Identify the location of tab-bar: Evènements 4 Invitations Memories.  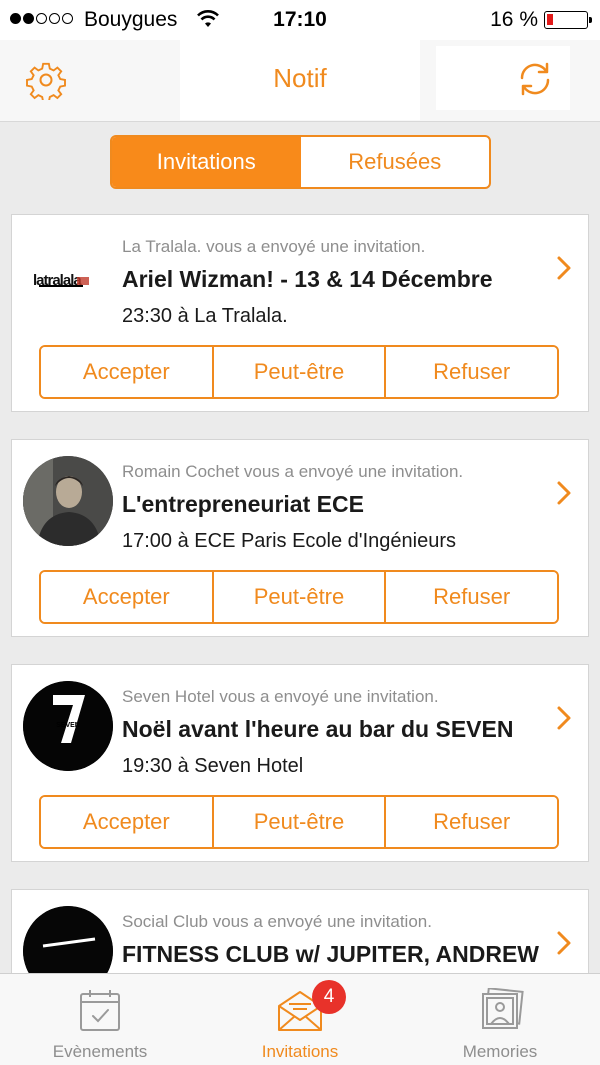
(300, 1019).